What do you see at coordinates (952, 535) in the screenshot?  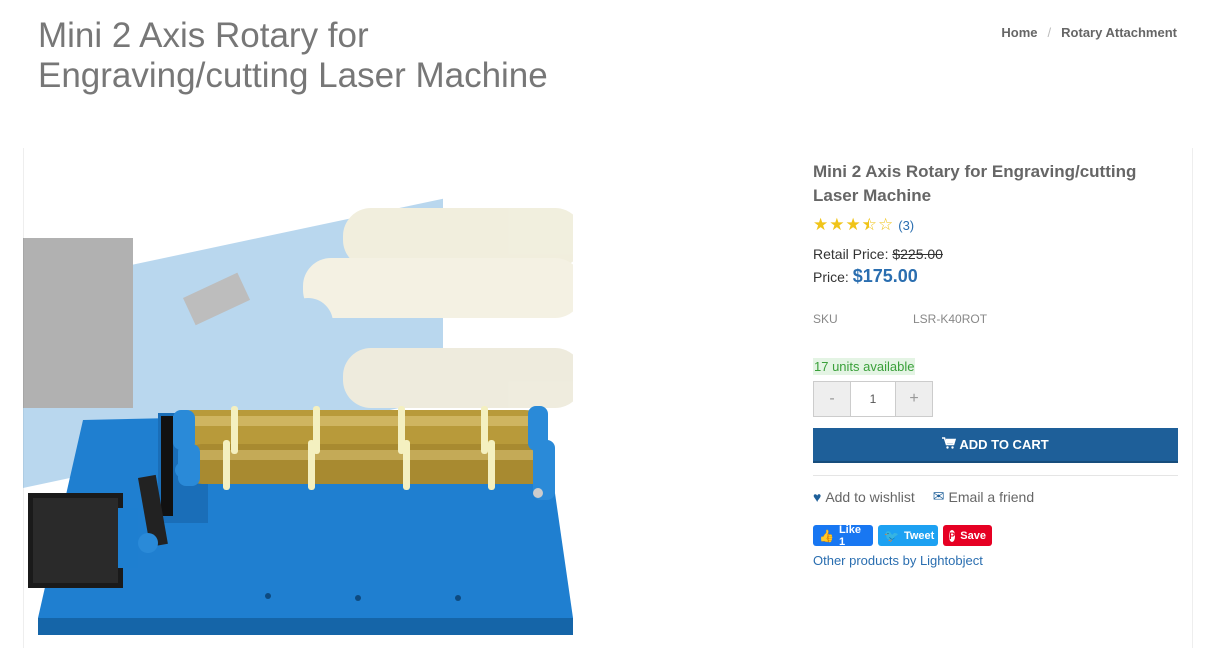 I see `pinterest-icon: P` at bounding box center [952, 535].